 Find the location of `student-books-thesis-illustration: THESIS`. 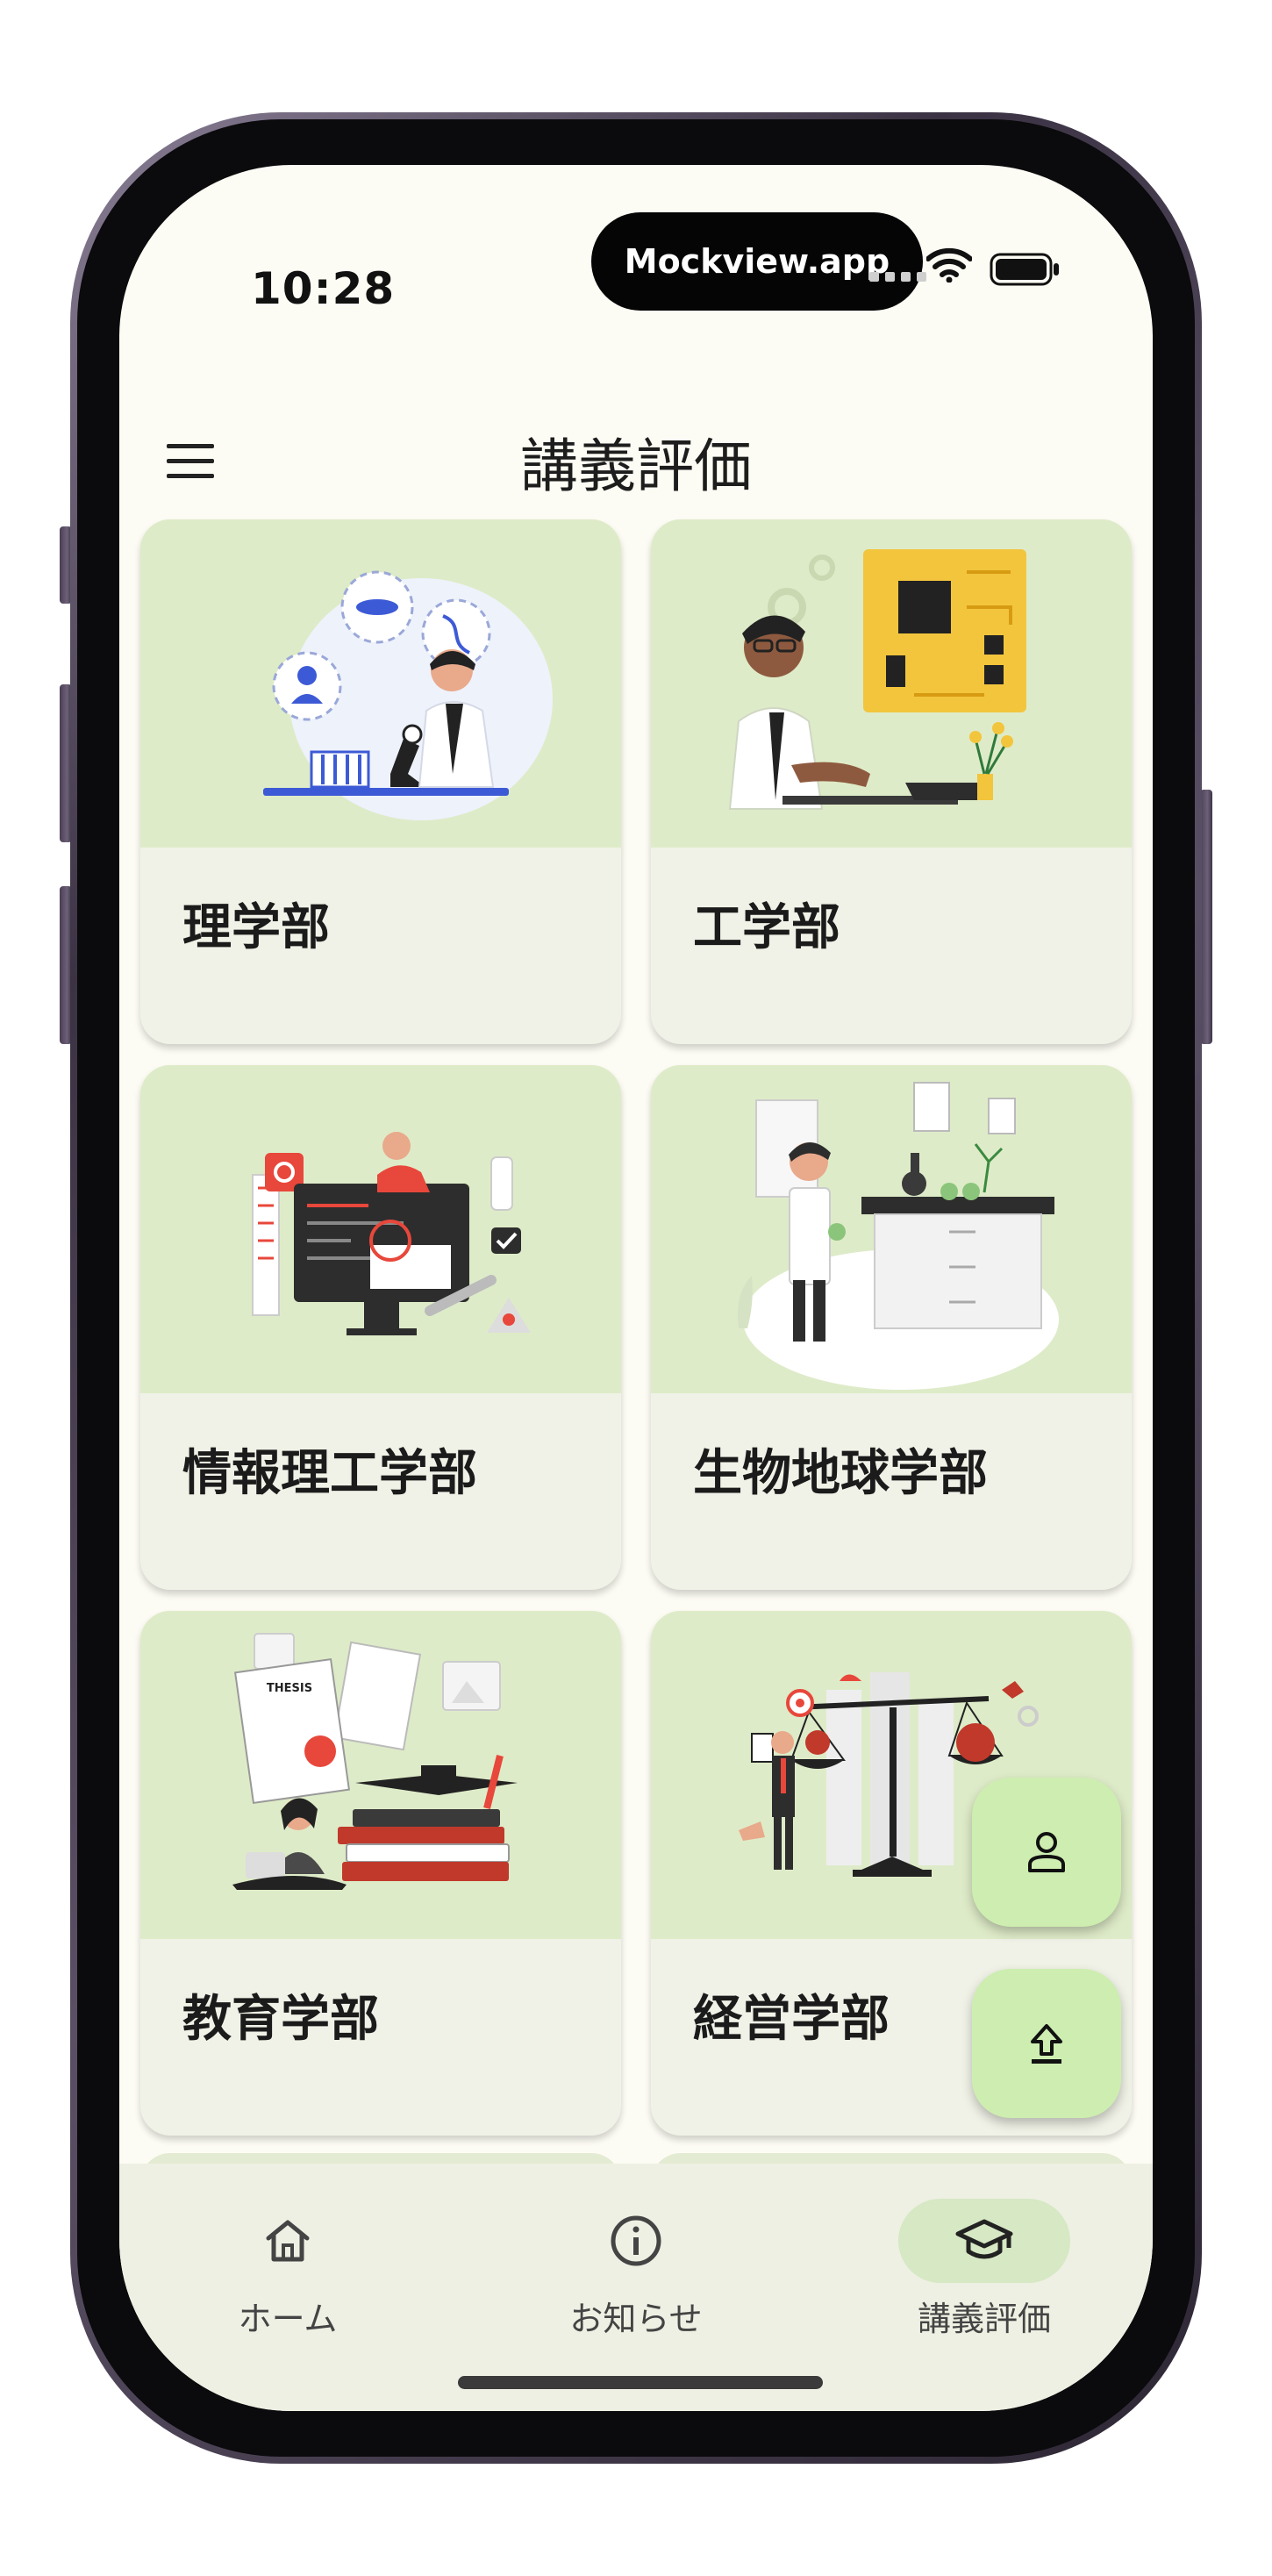

student-books-thesis-illustration: THESIS is located at coordinates (380, 1775).